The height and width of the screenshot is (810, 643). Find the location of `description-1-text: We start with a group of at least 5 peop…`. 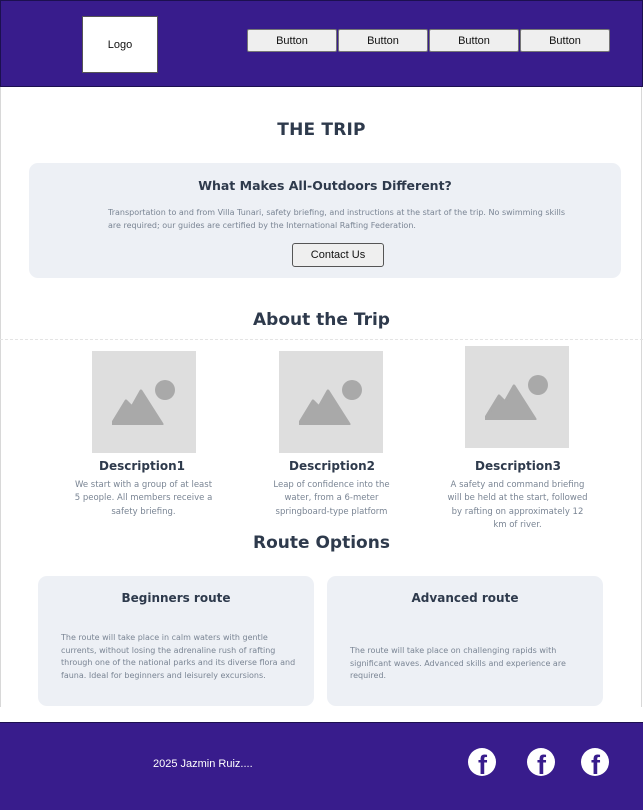

description-1-text: We start with a group of at least 5 peop… is located at coordinates (143, 498).